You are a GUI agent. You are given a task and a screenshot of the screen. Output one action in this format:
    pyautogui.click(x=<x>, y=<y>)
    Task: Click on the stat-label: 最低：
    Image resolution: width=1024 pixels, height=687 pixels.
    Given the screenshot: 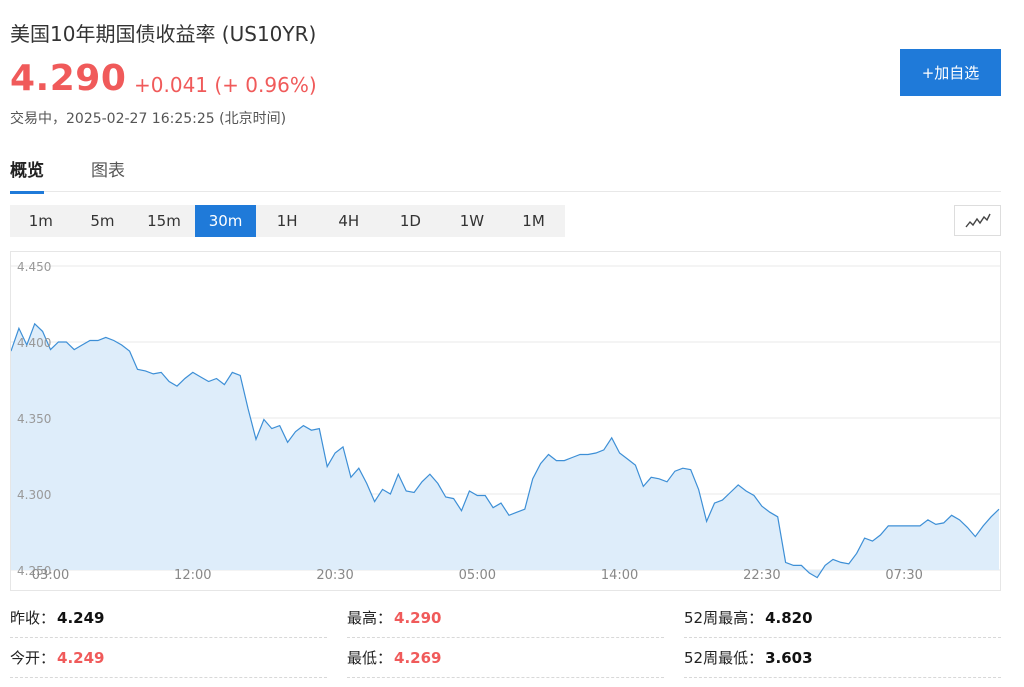 What is the action you would take?
    pyautogui.click(x=370, y=658)
    